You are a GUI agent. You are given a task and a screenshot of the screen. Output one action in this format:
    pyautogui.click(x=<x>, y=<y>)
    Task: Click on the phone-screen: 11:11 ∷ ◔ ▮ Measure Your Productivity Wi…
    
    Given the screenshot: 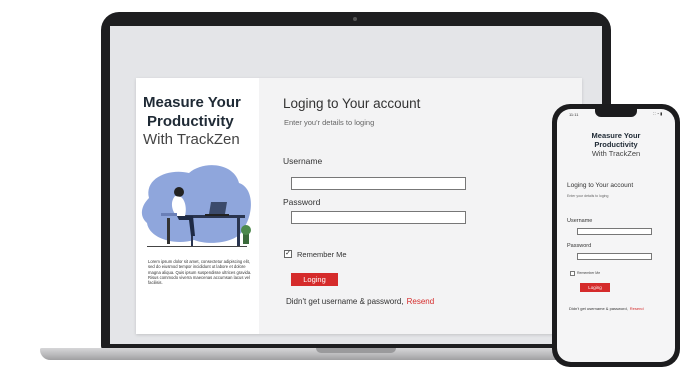 What is the action you would take?
    pyautogui.click(x=616, y=235)
    